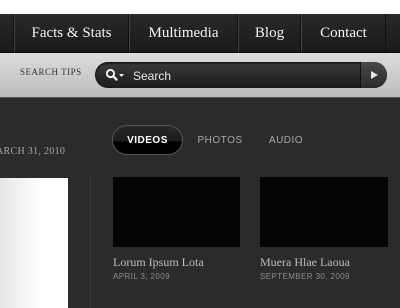  What do you see at coordinates (34, 243) in the screenshot?
I see `featured-image` at bounding box center [34, 243].